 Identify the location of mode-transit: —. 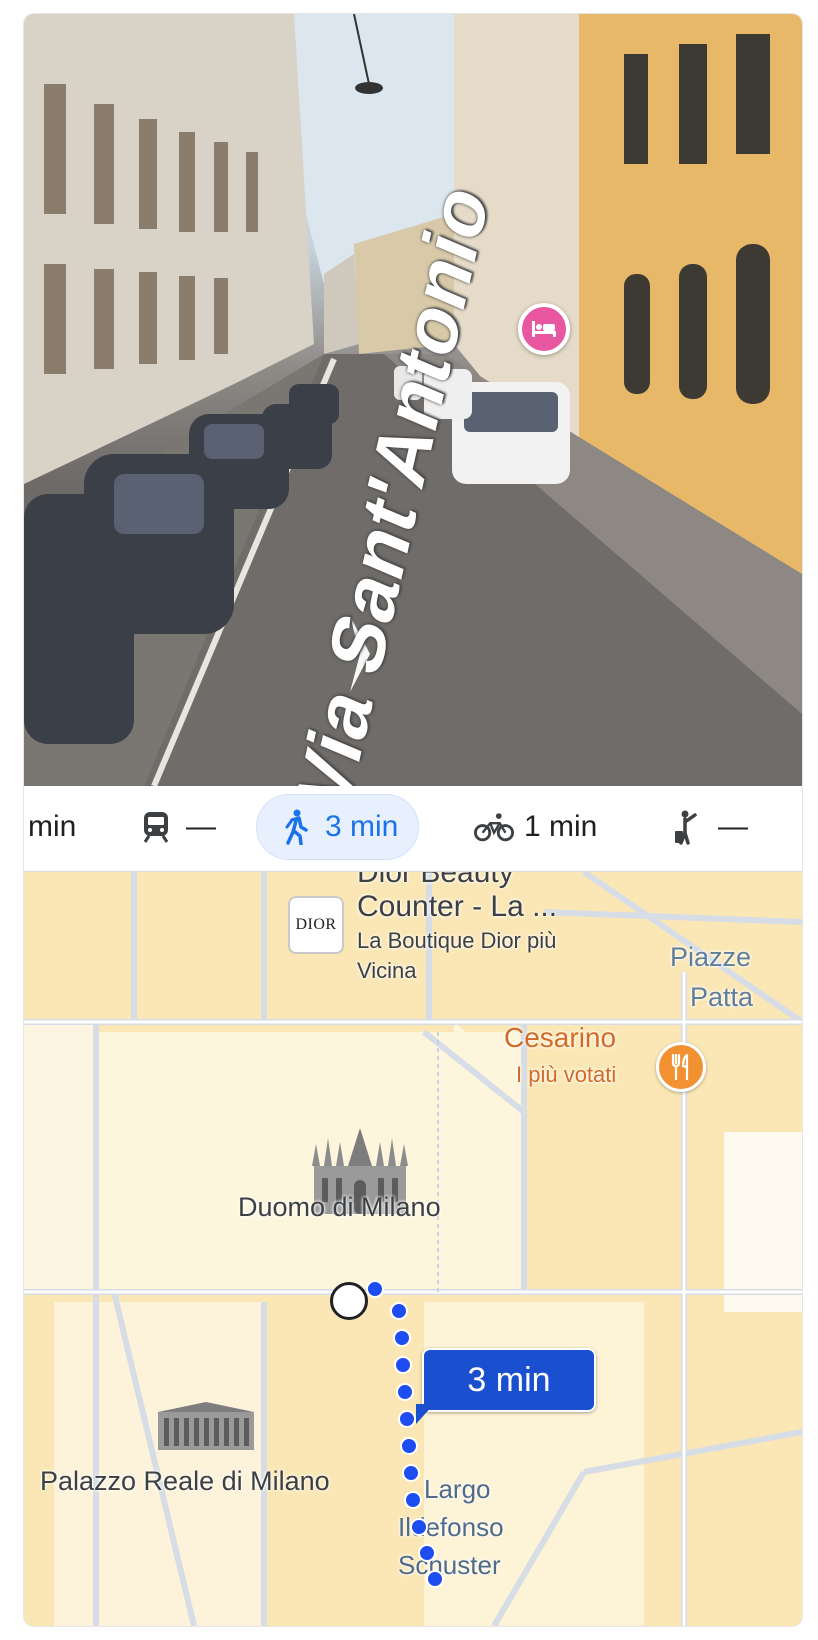
(176, 827).